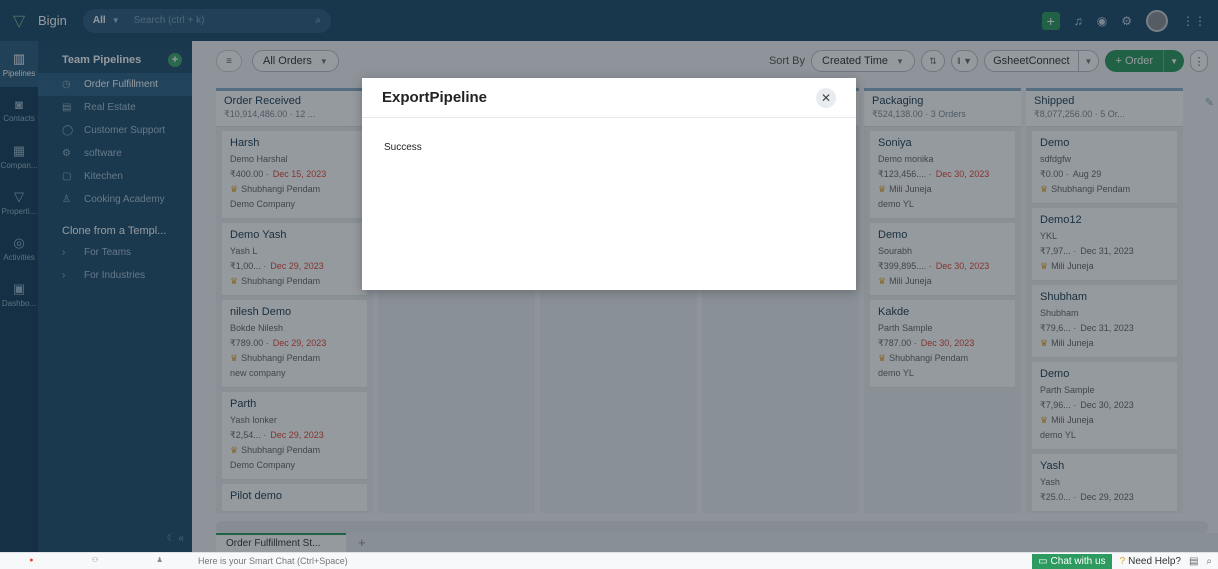 This screenshot has width=1218, height=569. I want to click on need-help-button: ? Need Help?, so click(1150, 561).